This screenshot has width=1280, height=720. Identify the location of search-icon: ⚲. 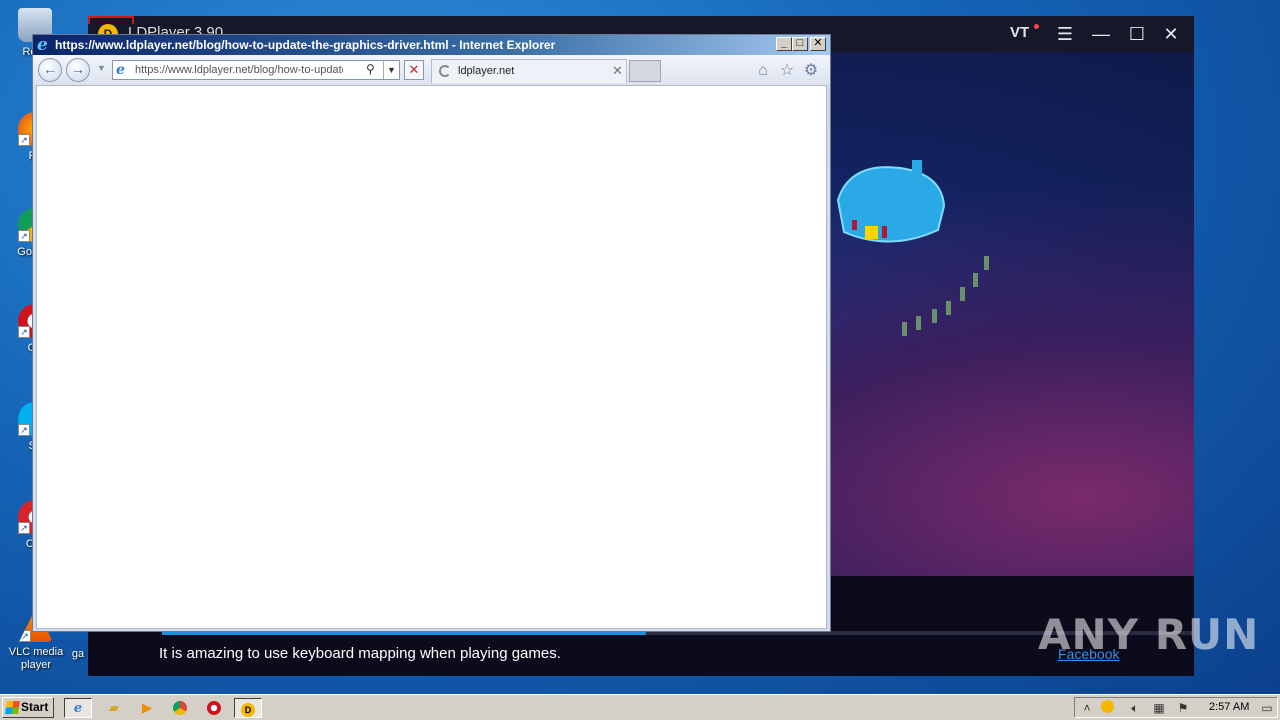
(373, 70).